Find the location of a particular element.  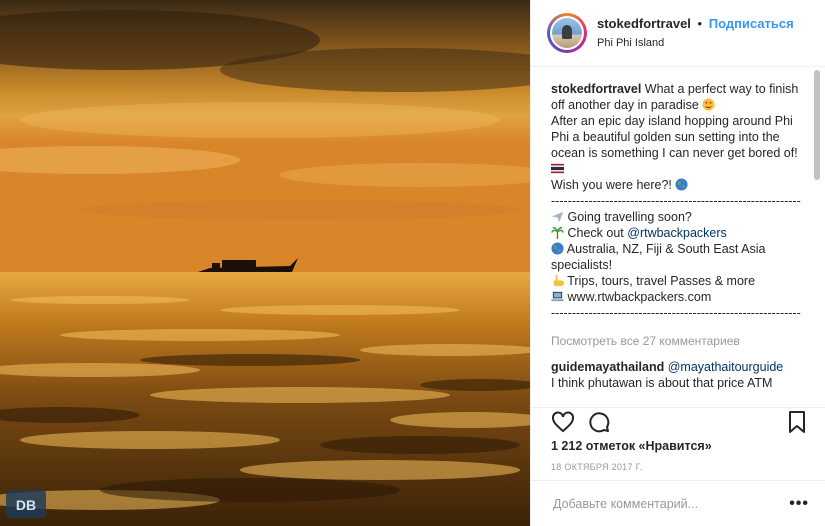

bookmark-icon is located at coordinates (797, 422).